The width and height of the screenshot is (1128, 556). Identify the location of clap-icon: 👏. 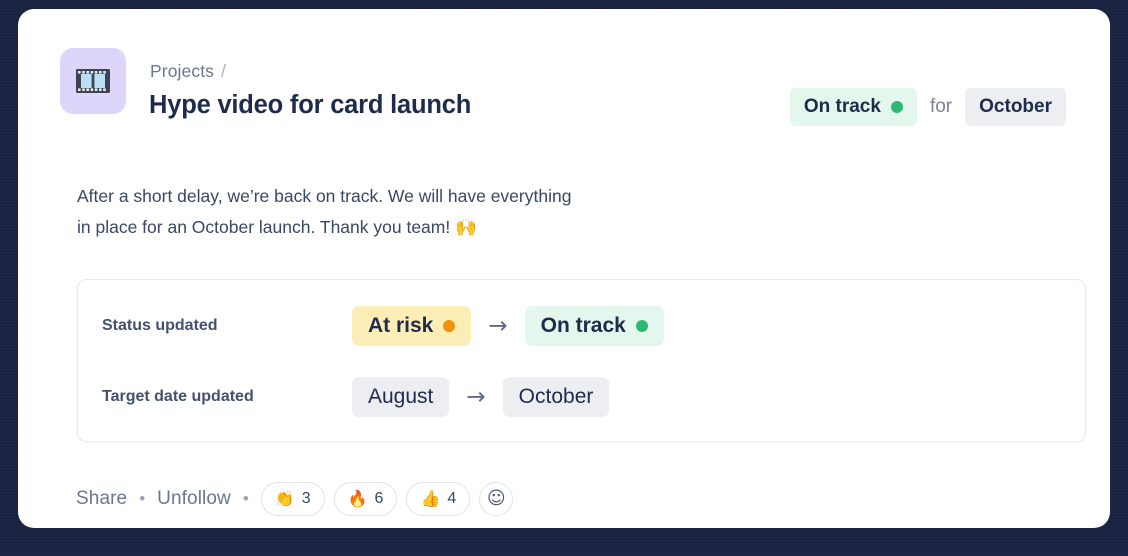
(284, 498).